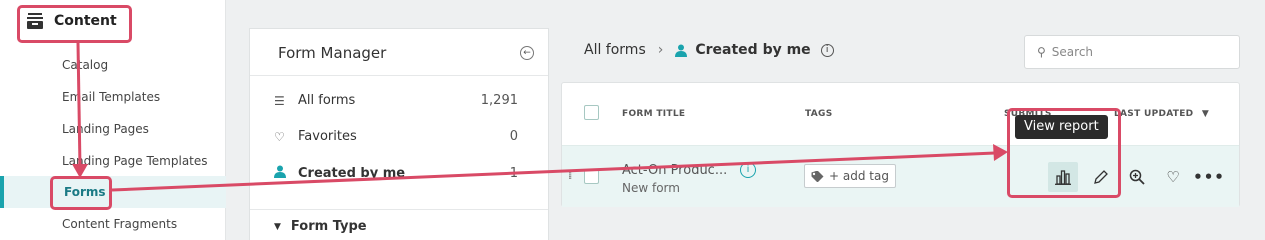  What do you see at coordinates (1205, 114) in the screenshot?
I see `sort-desc-icon: ▼` at bounding box center [1205, 114].